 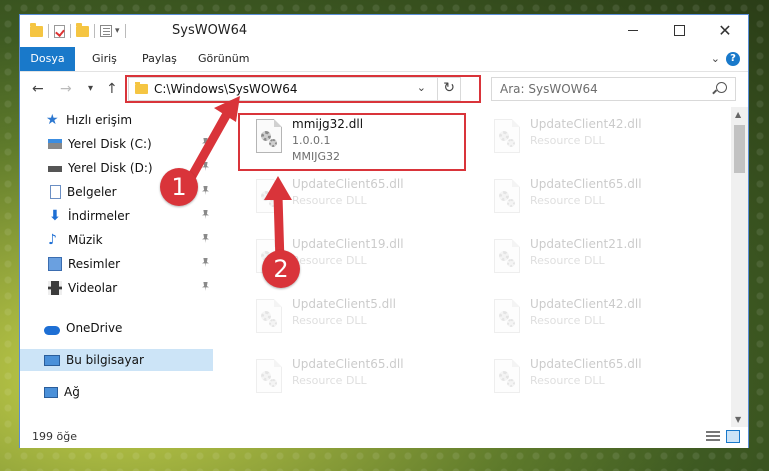 I want to click on callout-step-2: 2, so click(x=281, y=269).